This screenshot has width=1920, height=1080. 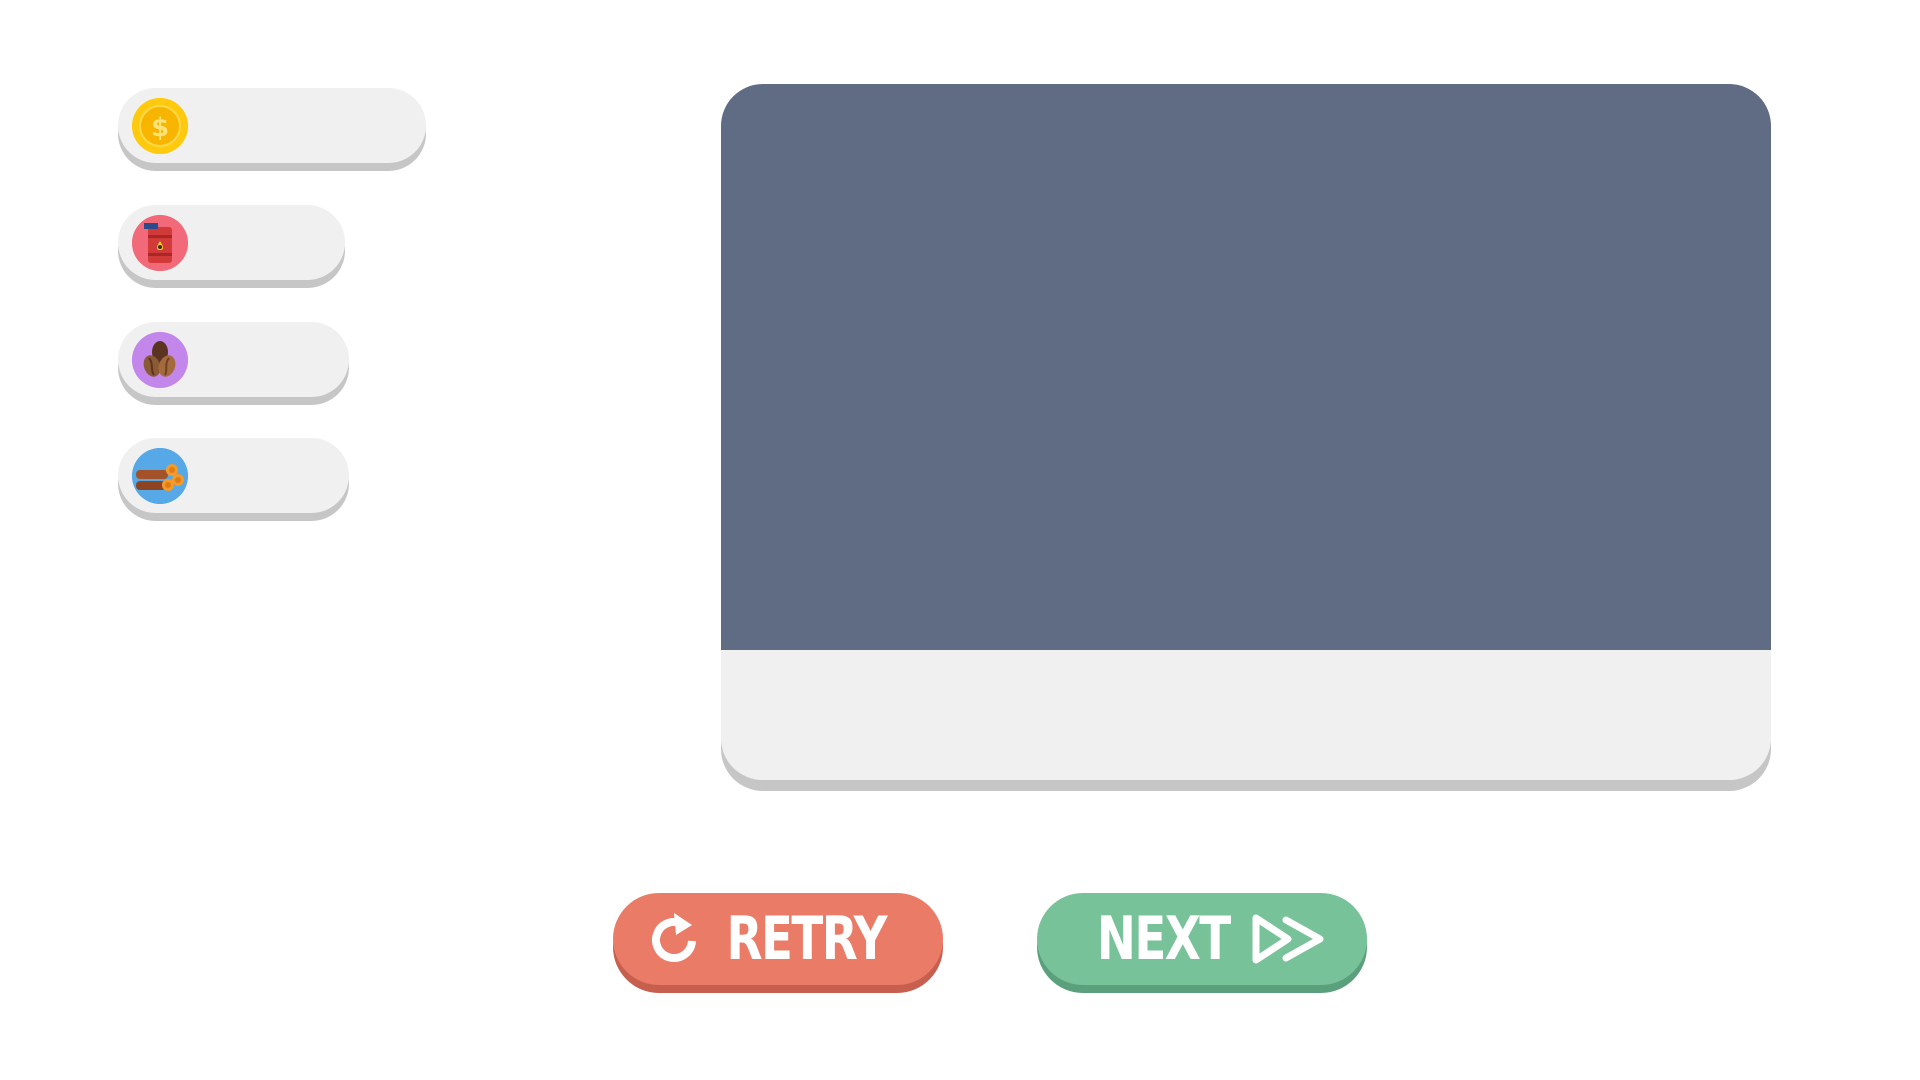 What do you see at coordinates (806, 939) in the screenshot?
I see `retry-label: RETRY` at bounding box center [806, 939].